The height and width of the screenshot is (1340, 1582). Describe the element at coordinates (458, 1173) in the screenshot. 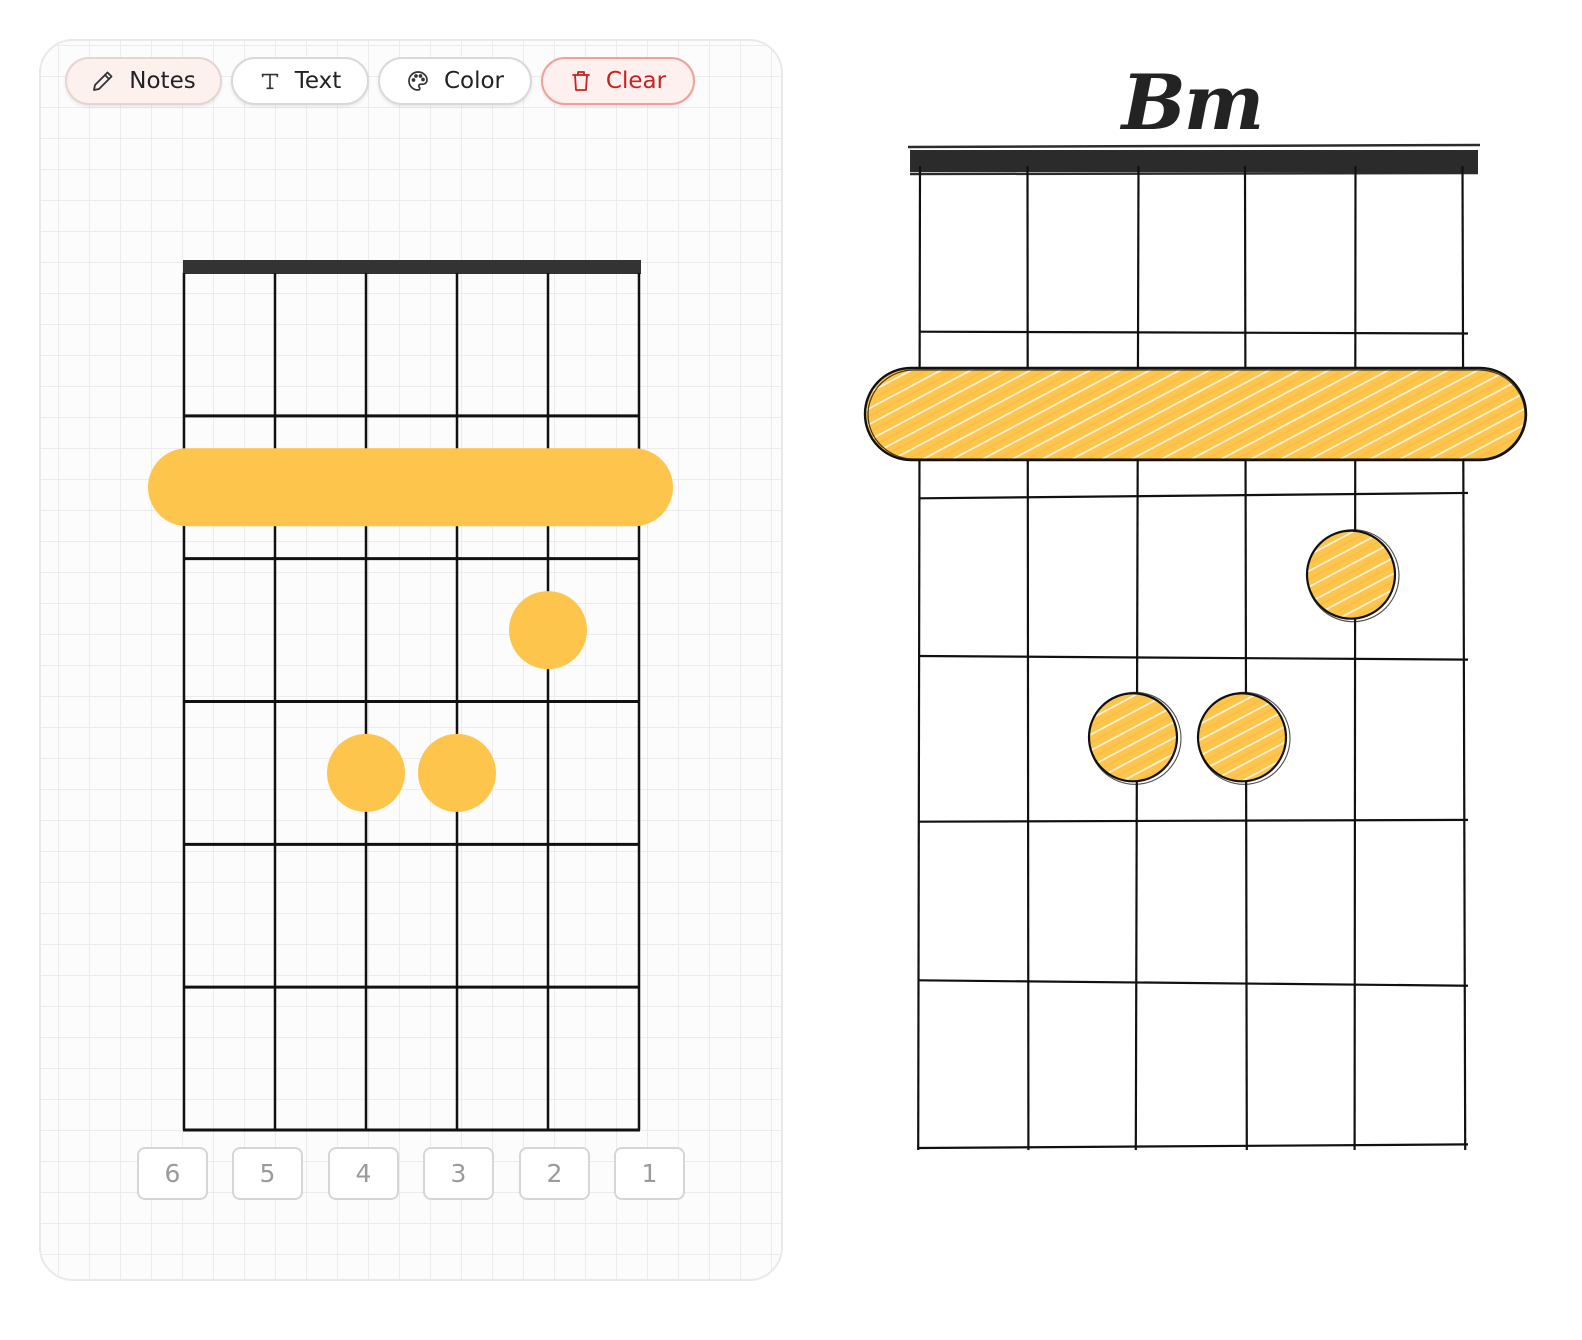

I see `string-button-3: 3` at that location.